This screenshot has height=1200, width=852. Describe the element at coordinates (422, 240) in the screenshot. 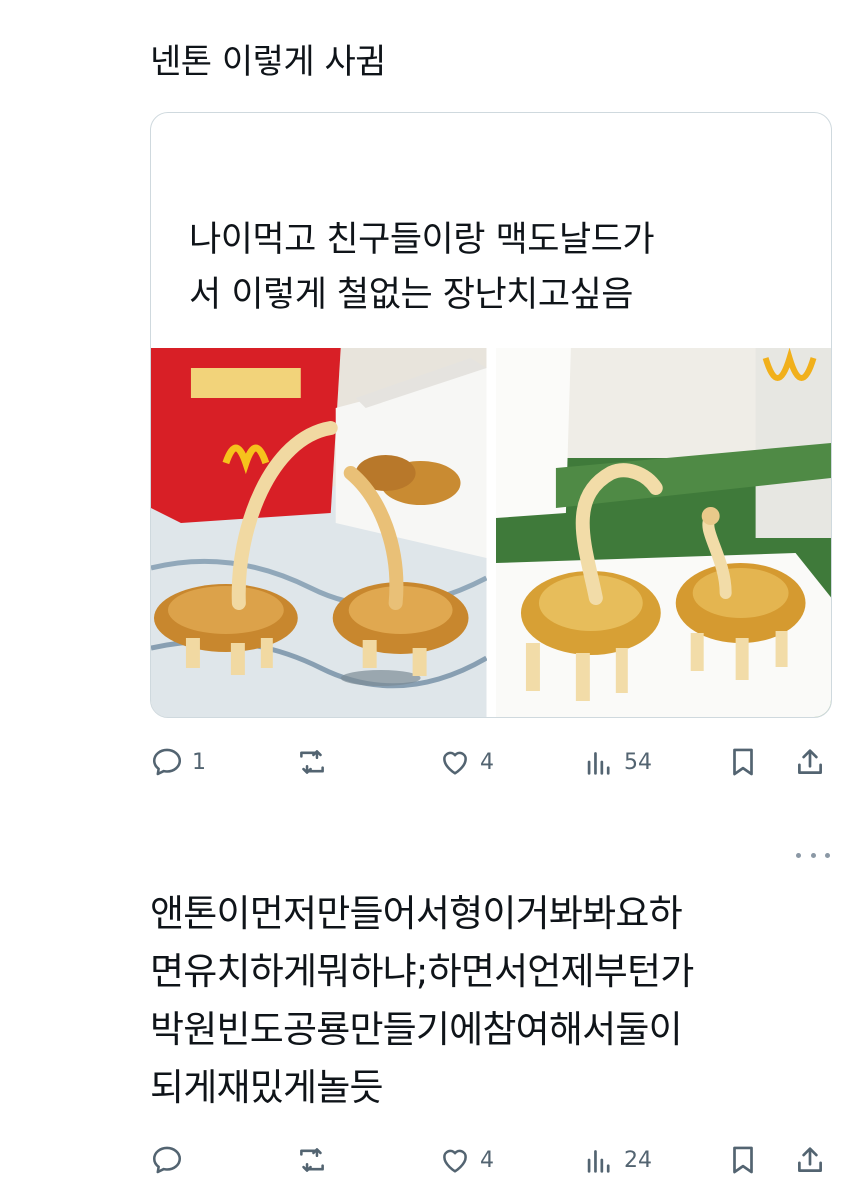

I see `quoted-post-text-line: 나이먹고 친구들이랑 맥도날드가` at that location.